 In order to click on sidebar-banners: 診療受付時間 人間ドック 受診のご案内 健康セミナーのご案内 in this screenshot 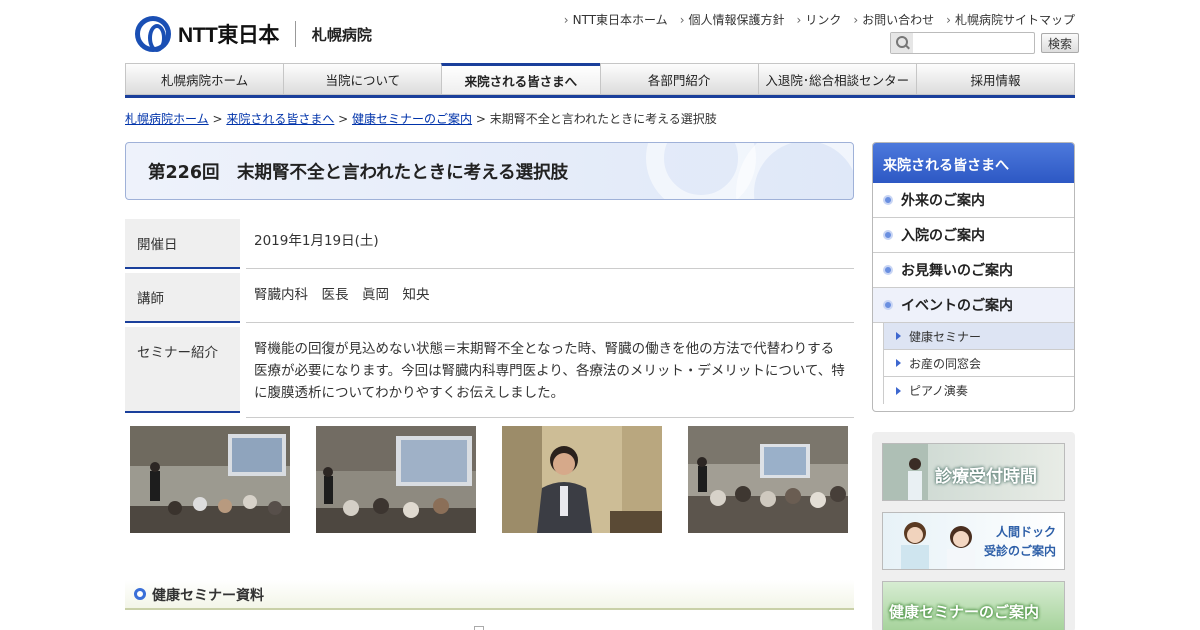, I will do `click(973, 531)`.